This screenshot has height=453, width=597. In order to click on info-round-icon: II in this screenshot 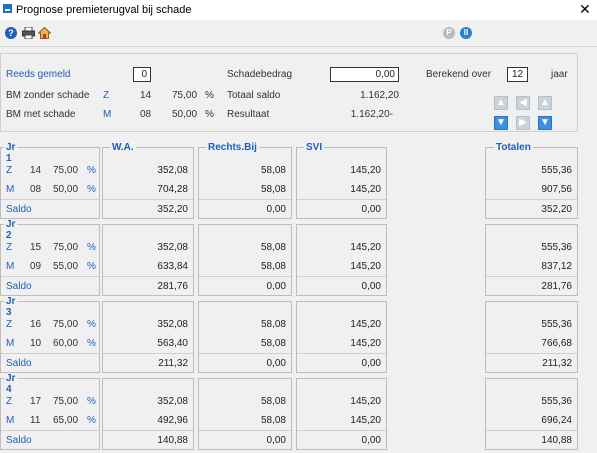, I will do `click(466, 33)`.